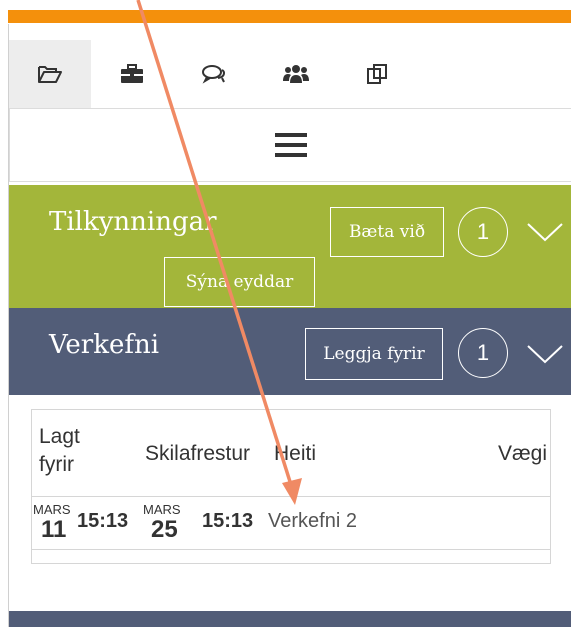 This screenshot has width=571, height=627. Describe the element at coordinates (59, 436) in the screenshot. I see `header-posted-line1: Lagt` at that location.